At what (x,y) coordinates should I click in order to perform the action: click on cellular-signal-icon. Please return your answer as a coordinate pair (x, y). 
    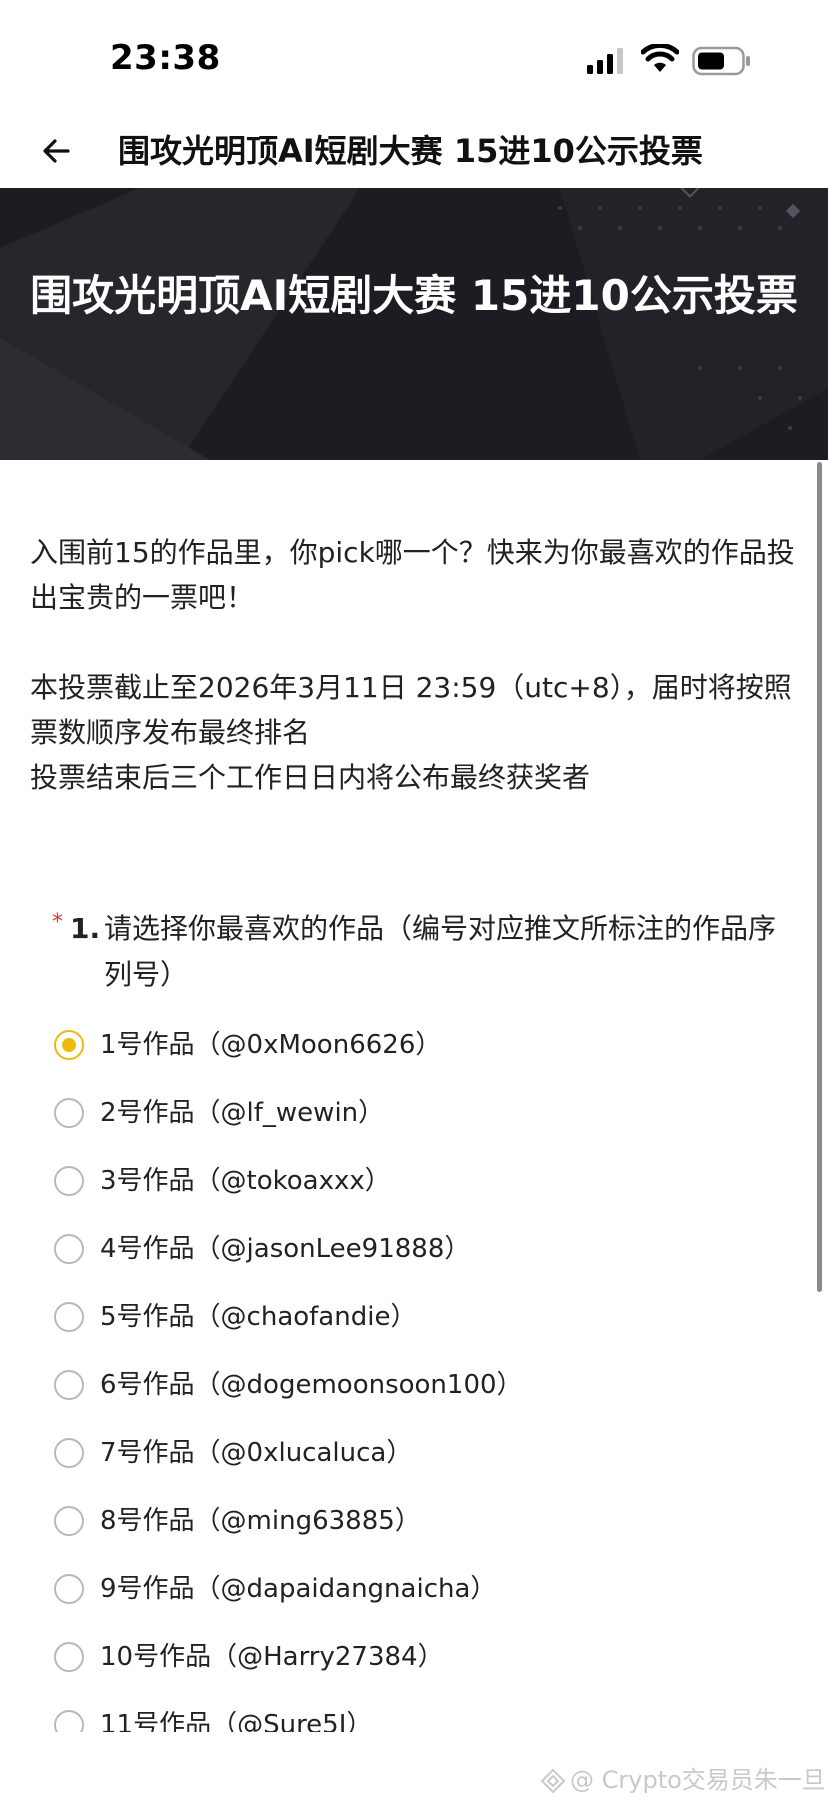
    Looking at the image, I should click on (605, 61).